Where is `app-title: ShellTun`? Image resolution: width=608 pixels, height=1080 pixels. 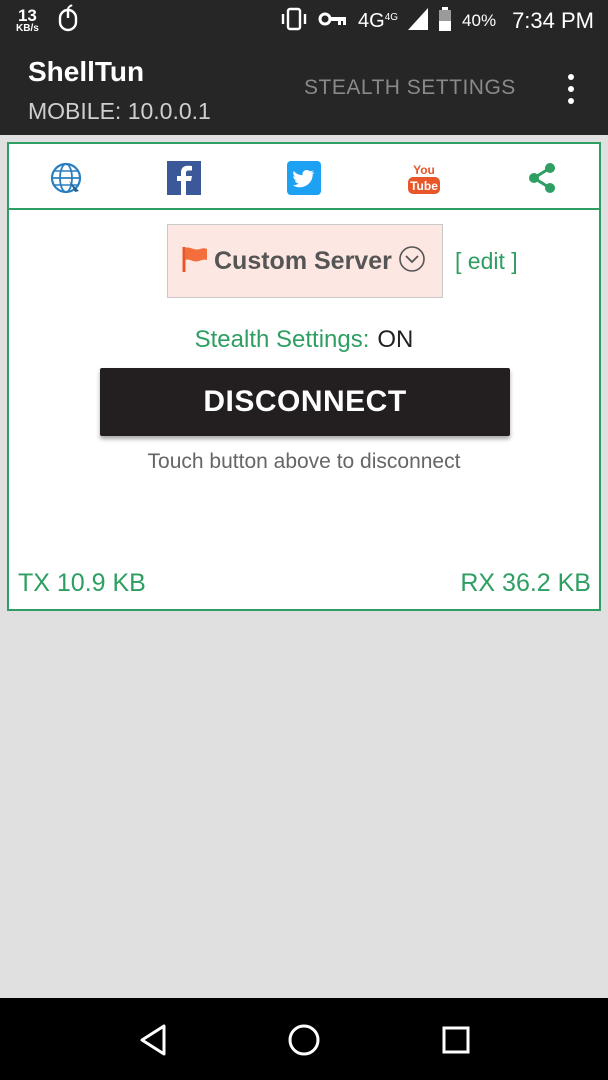 app-title: ShellTun is located at coordinates (86, 71).